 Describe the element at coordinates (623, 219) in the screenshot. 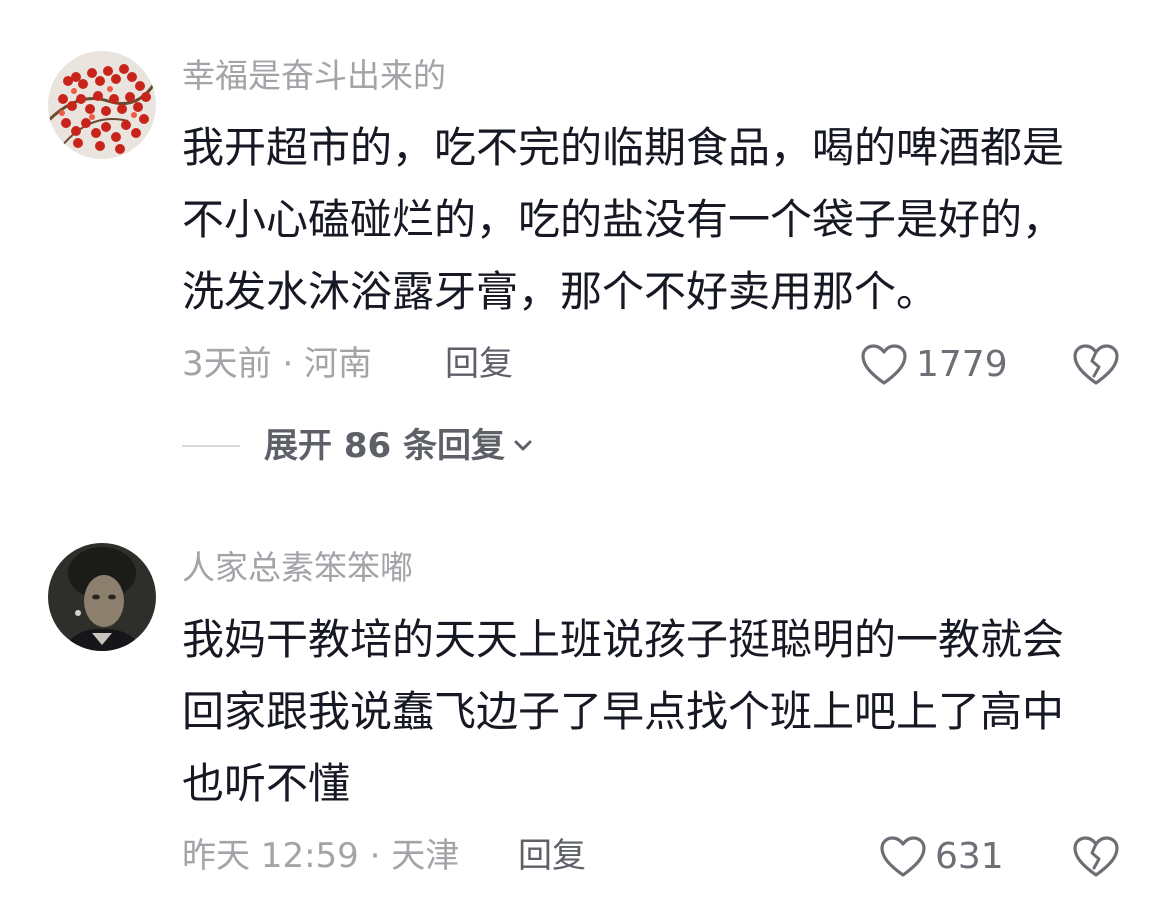

I see `comment-text-line: 不小心磕碰烂的，吃的盐没有一个袋子是好的，` at that location.